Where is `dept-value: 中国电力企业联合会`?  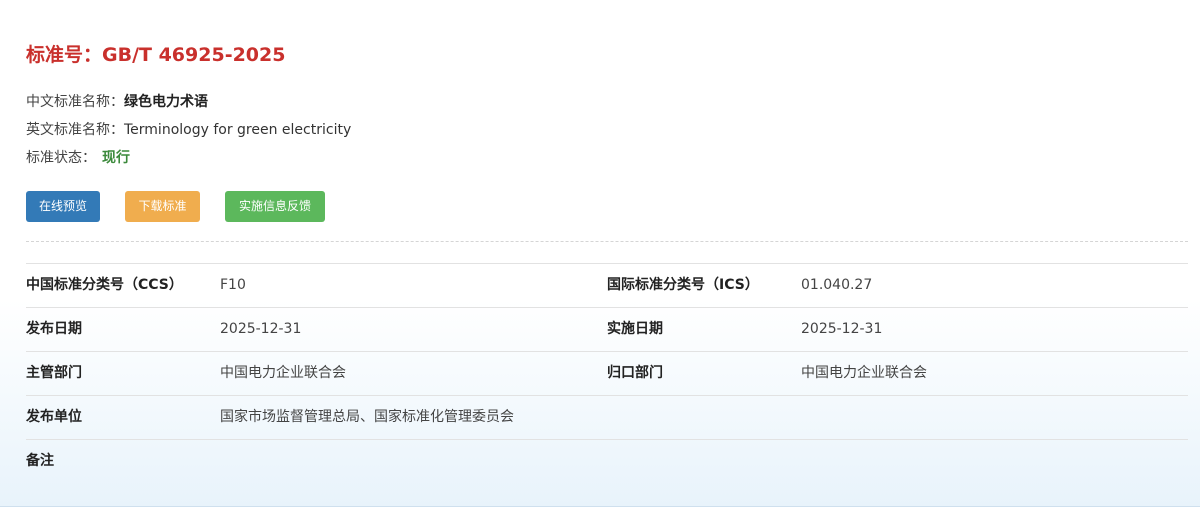 dept-value: 中国电力企业联合会 is located at coordinates (283, 373).